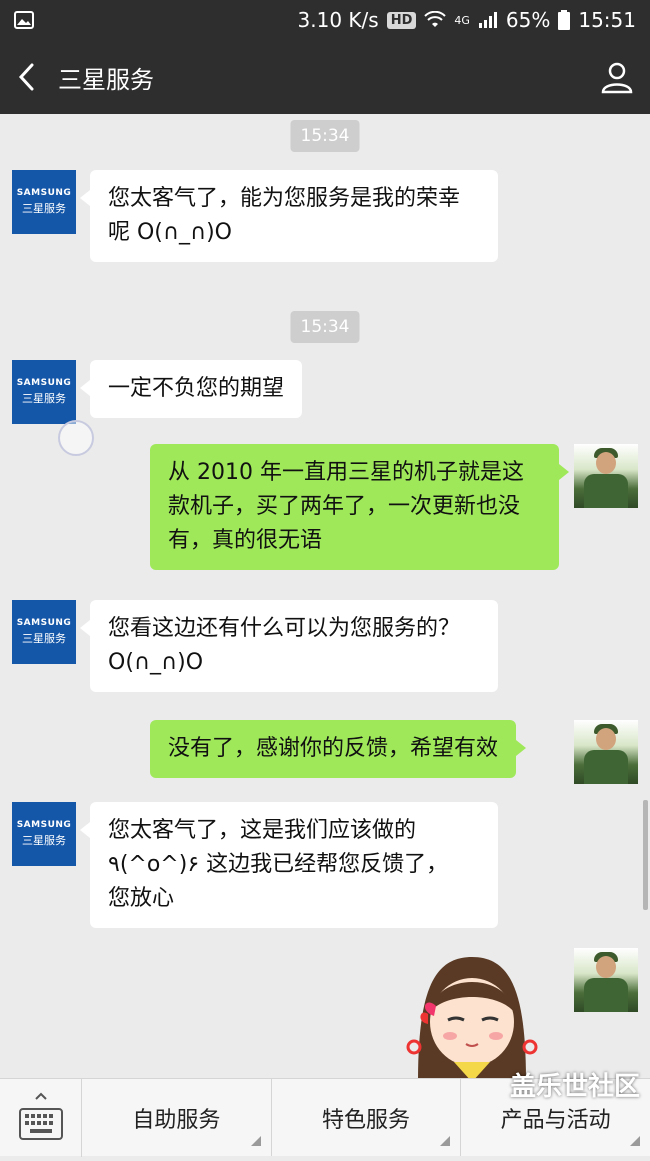 The width and height of the screenshot is (650, 1161). What do you see at coordinates (528, 20) in the screenshot?
I see `battery-percent: 65%` at bounding box center [528, 20].